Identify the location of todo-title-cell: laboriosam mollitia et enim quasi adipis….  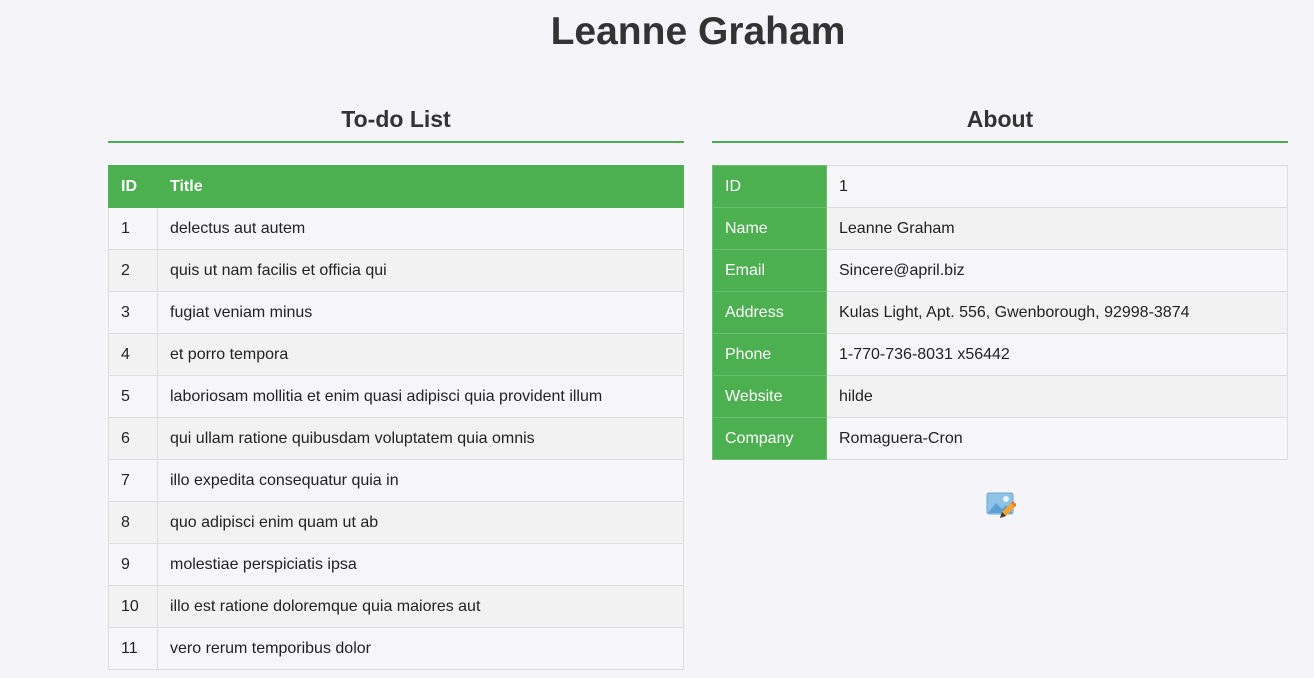
(420, 396).